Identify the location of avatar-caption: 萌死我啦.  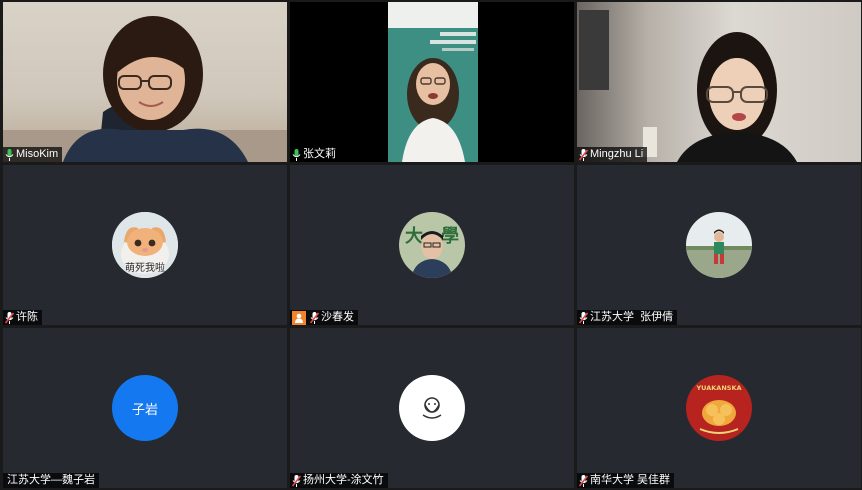
(145, 268).